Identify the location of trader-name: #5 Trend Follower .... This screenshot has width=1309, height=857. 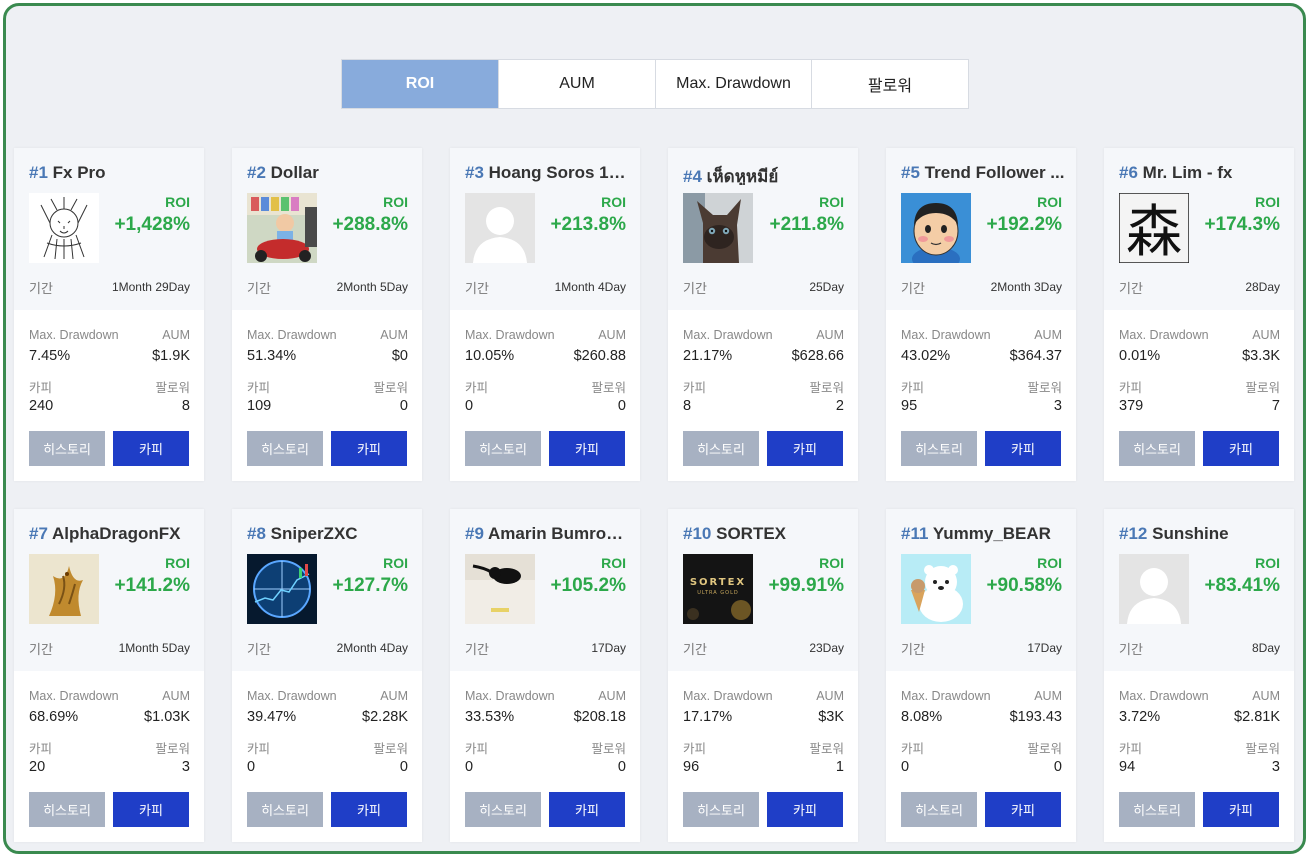
(983, 174).